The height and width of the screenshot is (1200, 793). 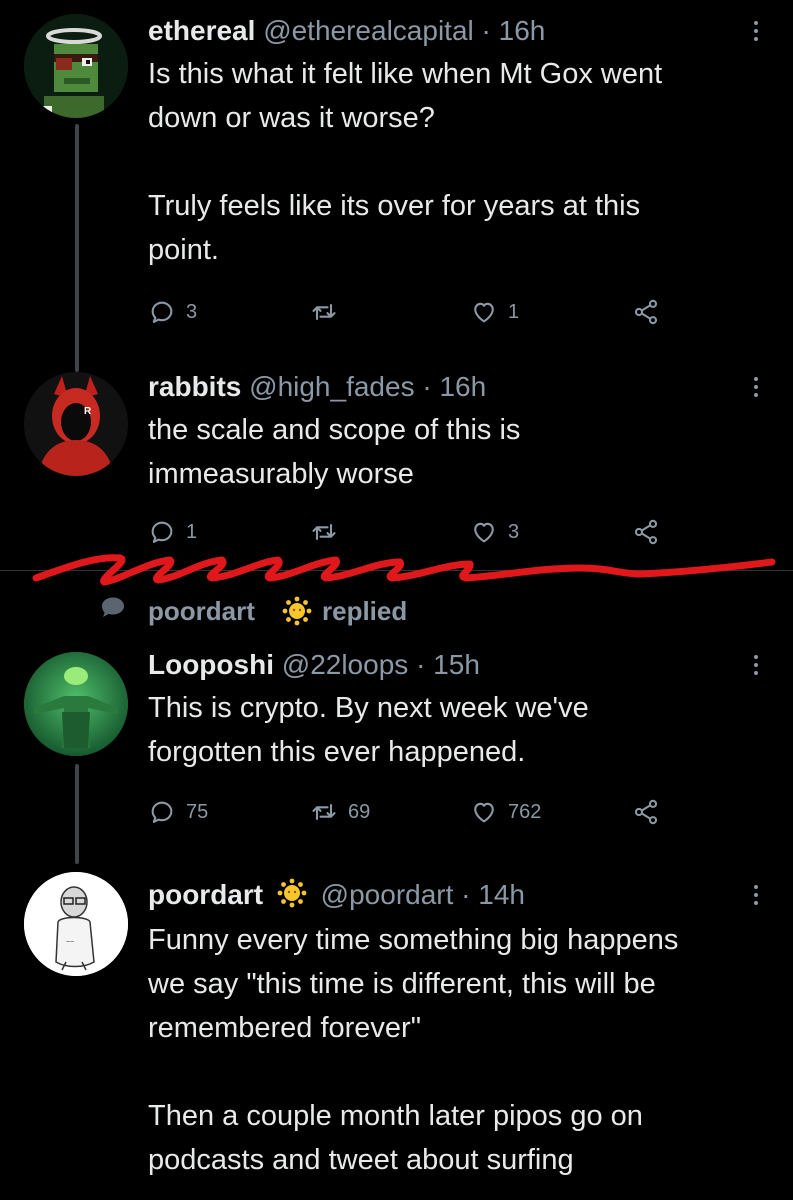 I want to click on tweet-text-line: forgotten this ever happened., so click(x=337, y=752).